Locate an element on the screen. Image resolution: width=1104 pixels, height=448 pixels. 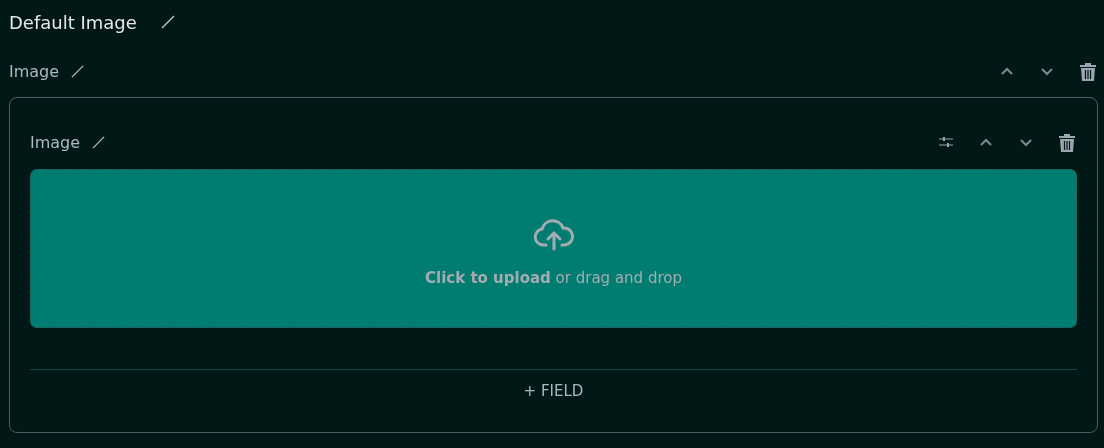
upload-instructions: Click to upload or drag and drop is located at coordinates (553, 277).